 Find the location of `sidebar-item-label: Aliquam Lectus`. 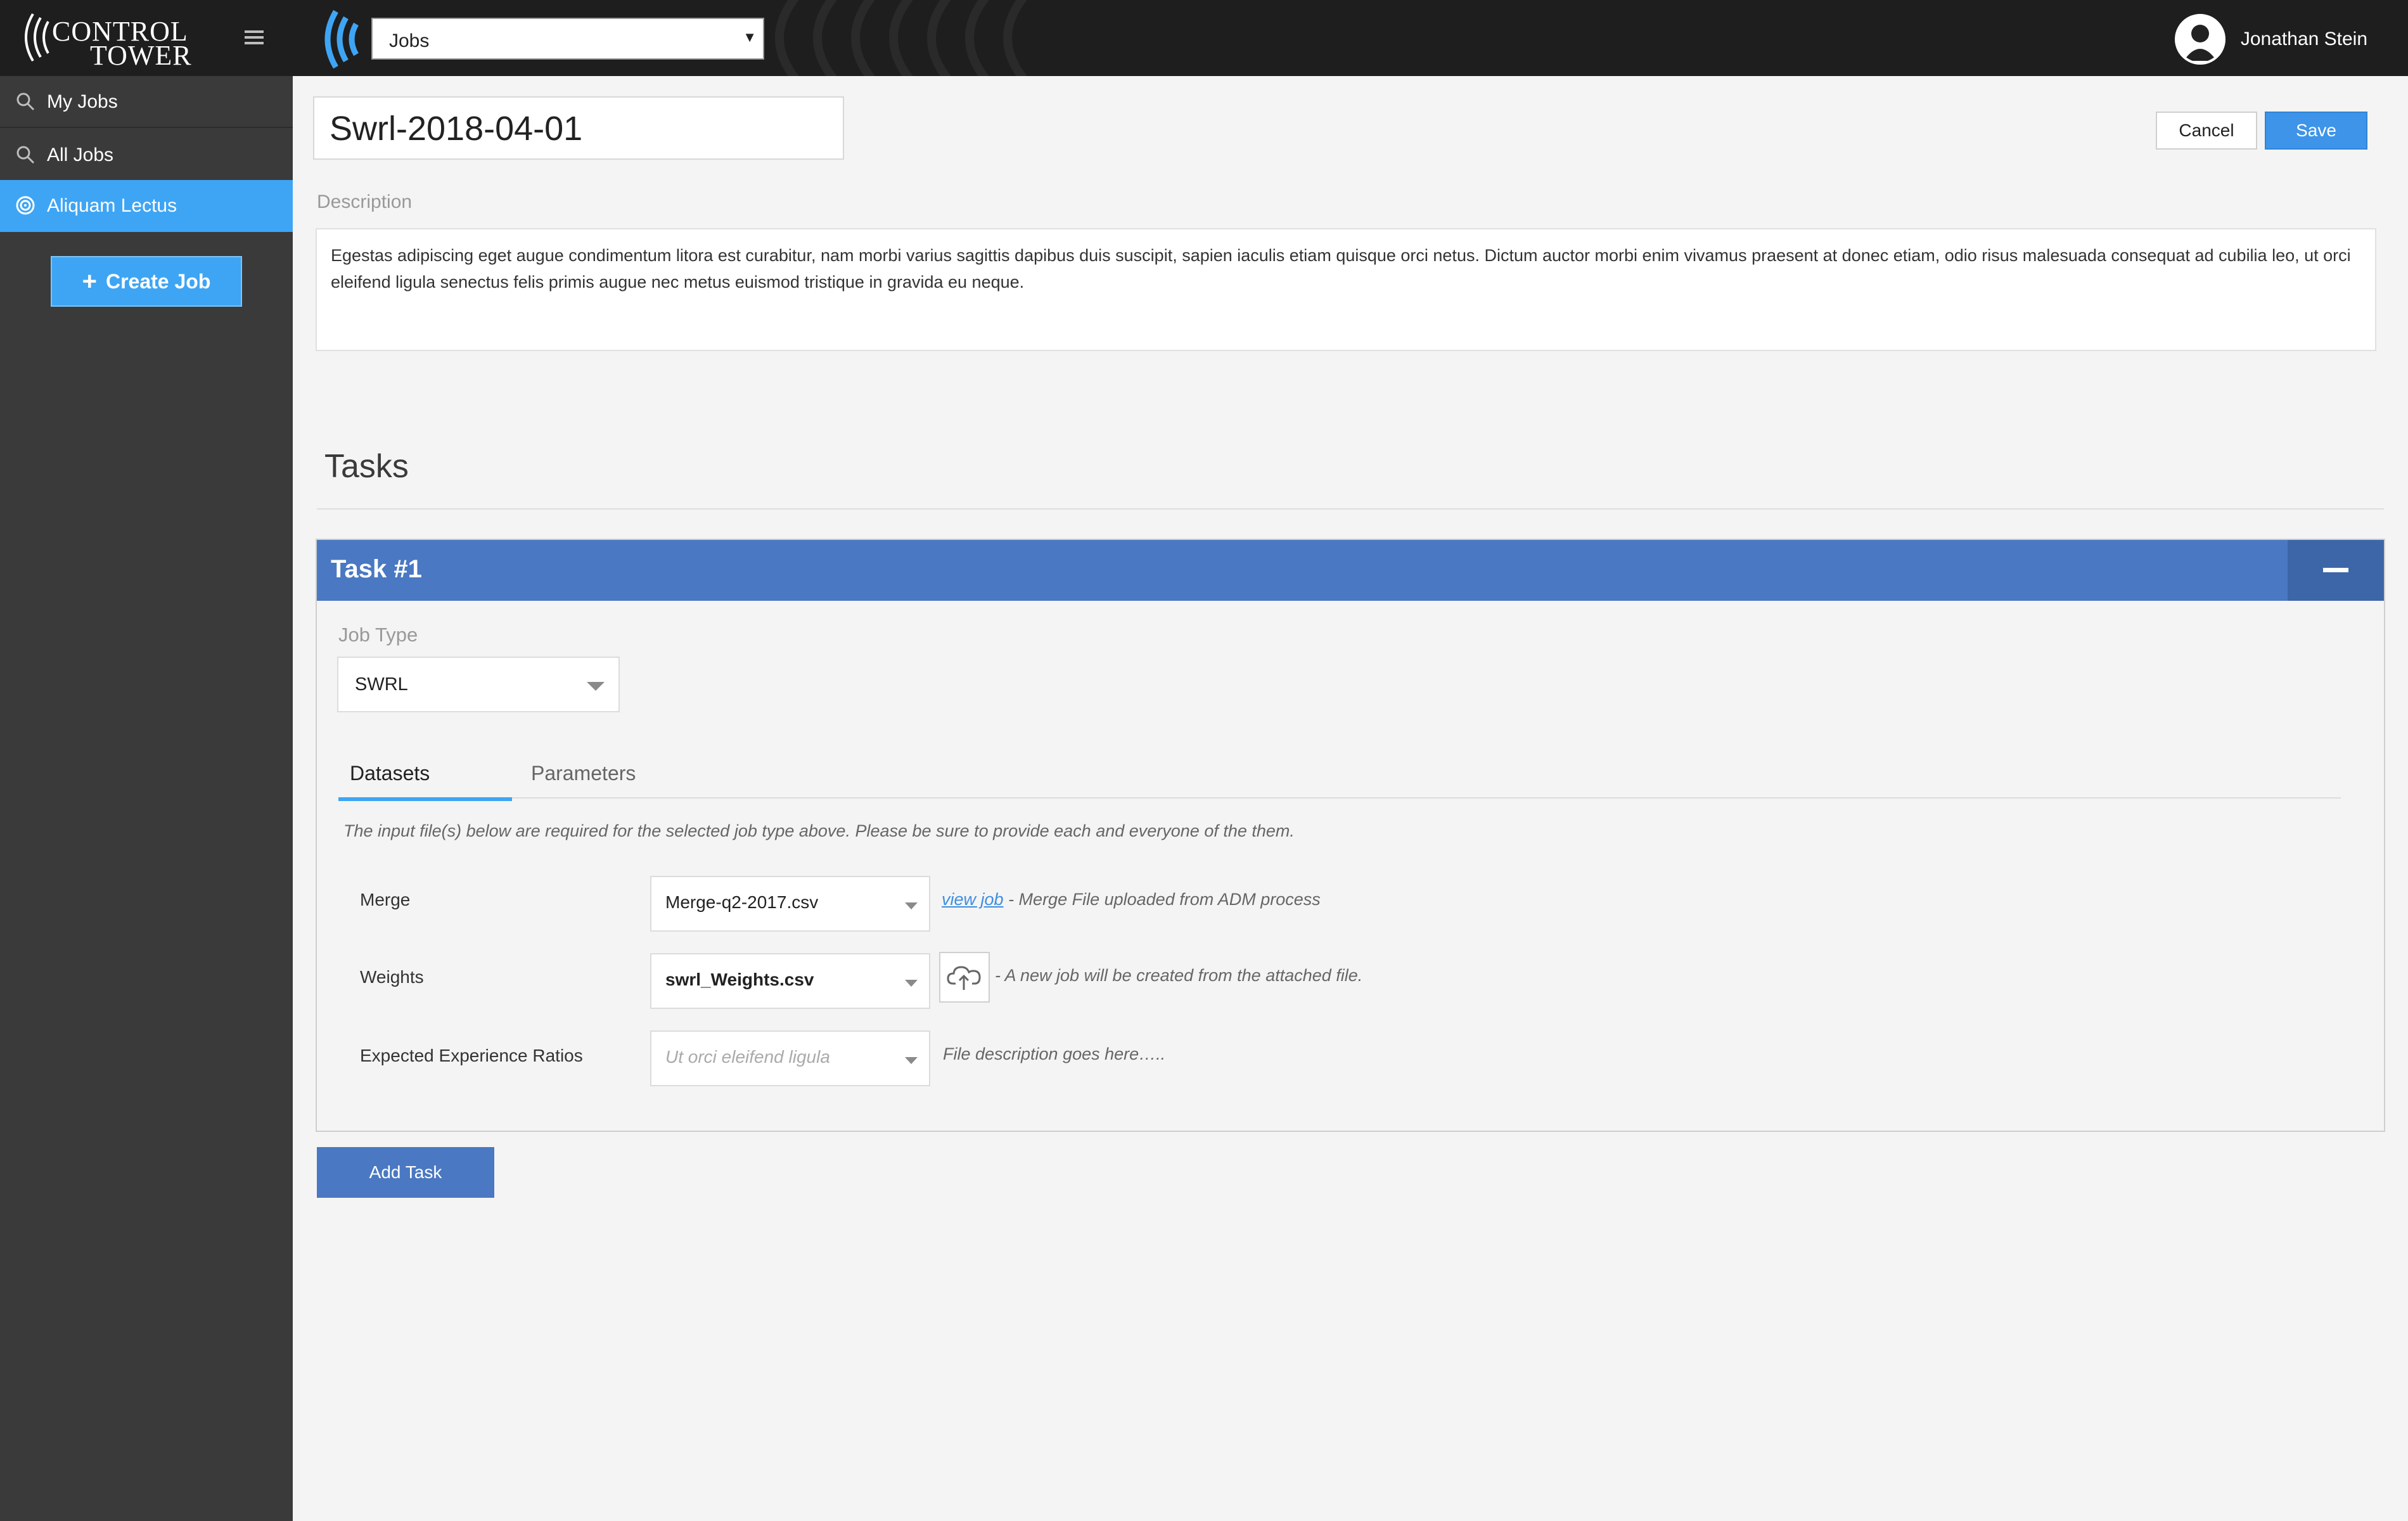

sidebar-item-label: Aliquam Lectus is located at coordinates (112, 206).